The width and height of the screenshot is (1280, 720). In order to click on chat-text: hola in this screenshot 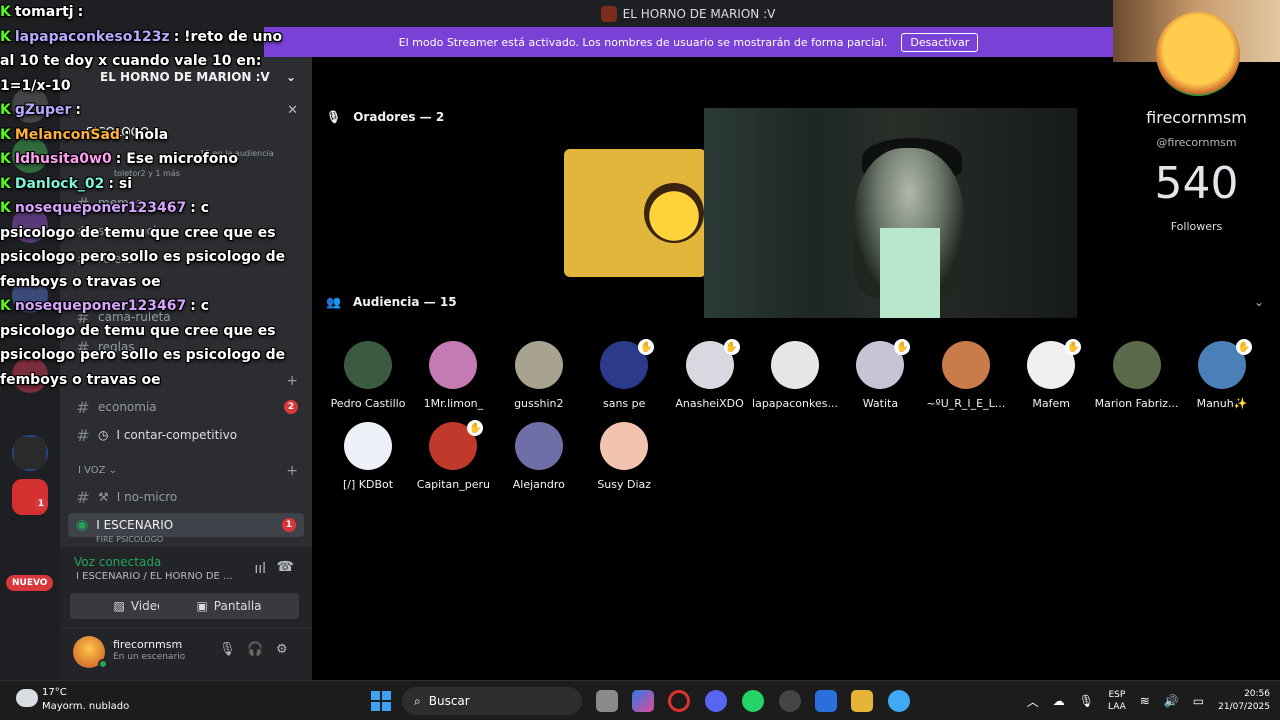, I will do `click(151, 134)`.